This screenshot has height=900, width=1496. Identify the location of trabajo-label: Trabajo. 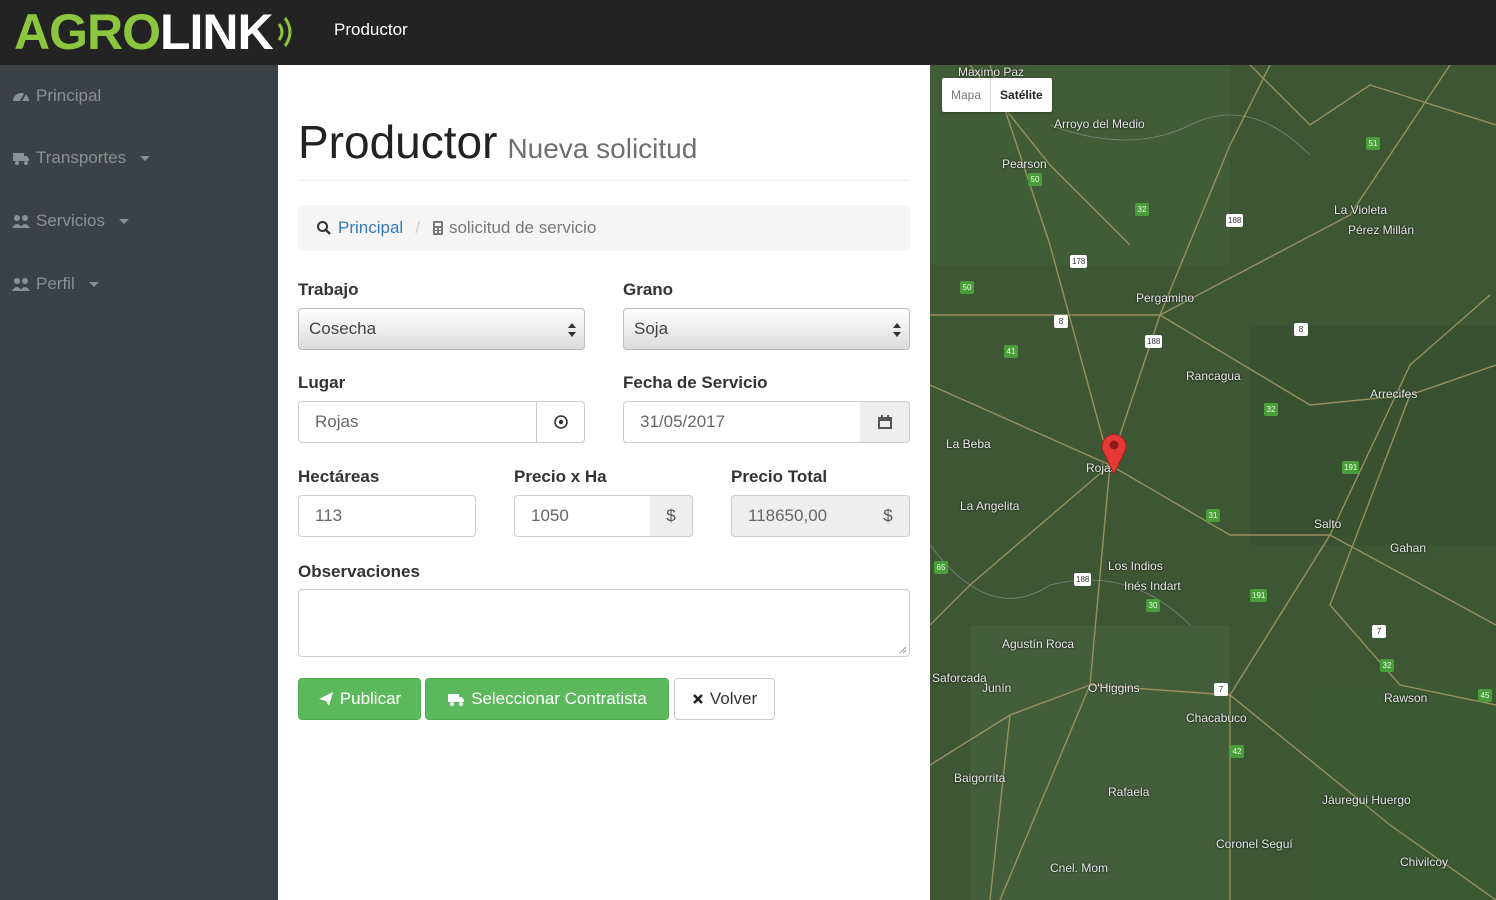
(328, 289).